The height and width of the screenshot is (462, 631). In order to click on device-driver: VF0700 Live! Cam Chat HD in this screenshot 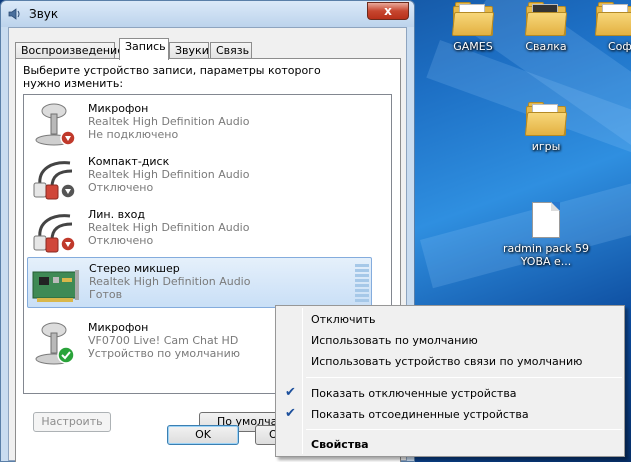, I will do `click(163, 340)`.